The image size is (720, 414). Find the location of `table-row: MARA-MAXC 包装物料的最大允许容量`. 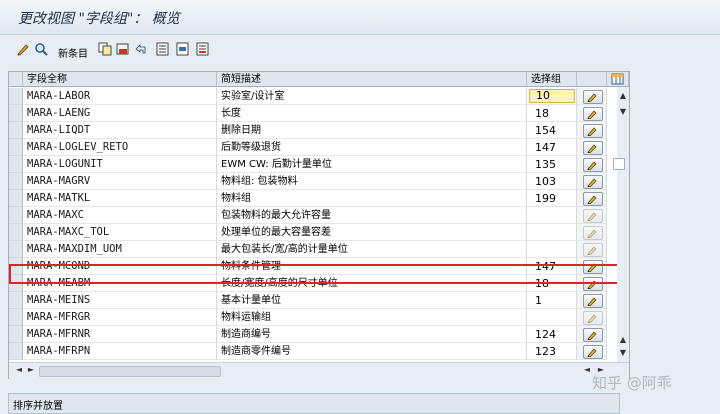

table-row: MARA-MAXC 包装物料的最大允许容量 is located at coordinates (315, 215).